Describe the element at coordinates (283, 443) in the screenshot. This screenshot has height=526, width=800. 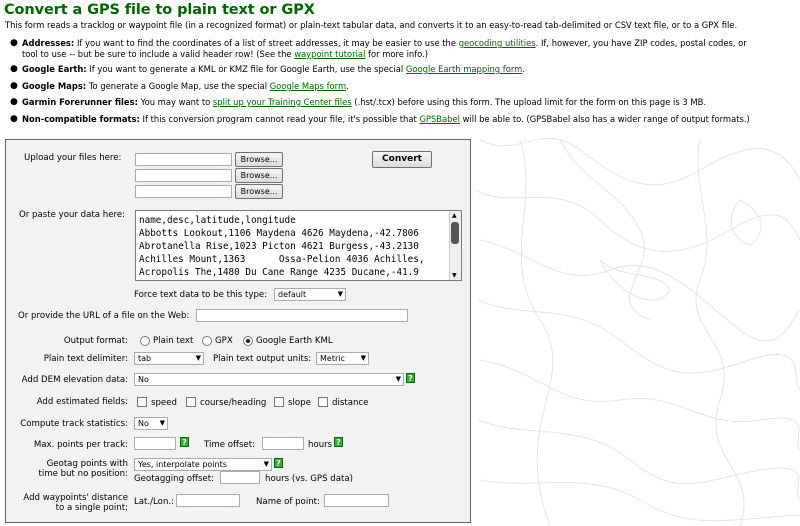
I see `time-offset-input` at that location.